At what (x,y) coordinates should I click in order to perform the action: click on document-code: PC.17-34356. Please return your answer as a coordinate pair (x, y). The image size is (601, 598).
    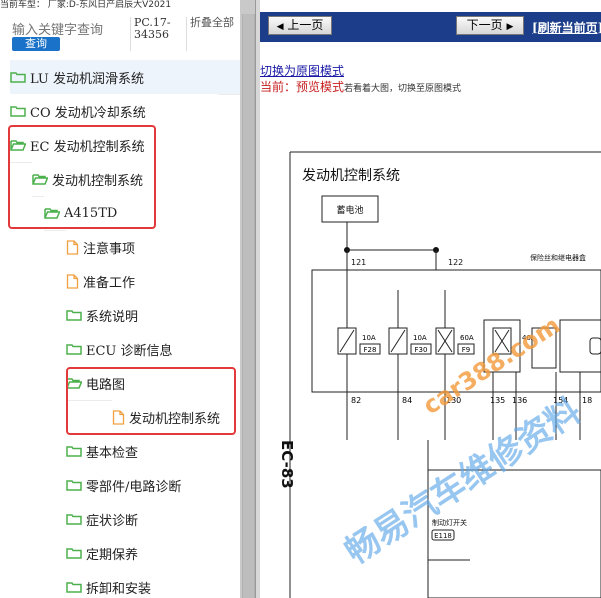
    Looking at the image, I should click on (152, 28).